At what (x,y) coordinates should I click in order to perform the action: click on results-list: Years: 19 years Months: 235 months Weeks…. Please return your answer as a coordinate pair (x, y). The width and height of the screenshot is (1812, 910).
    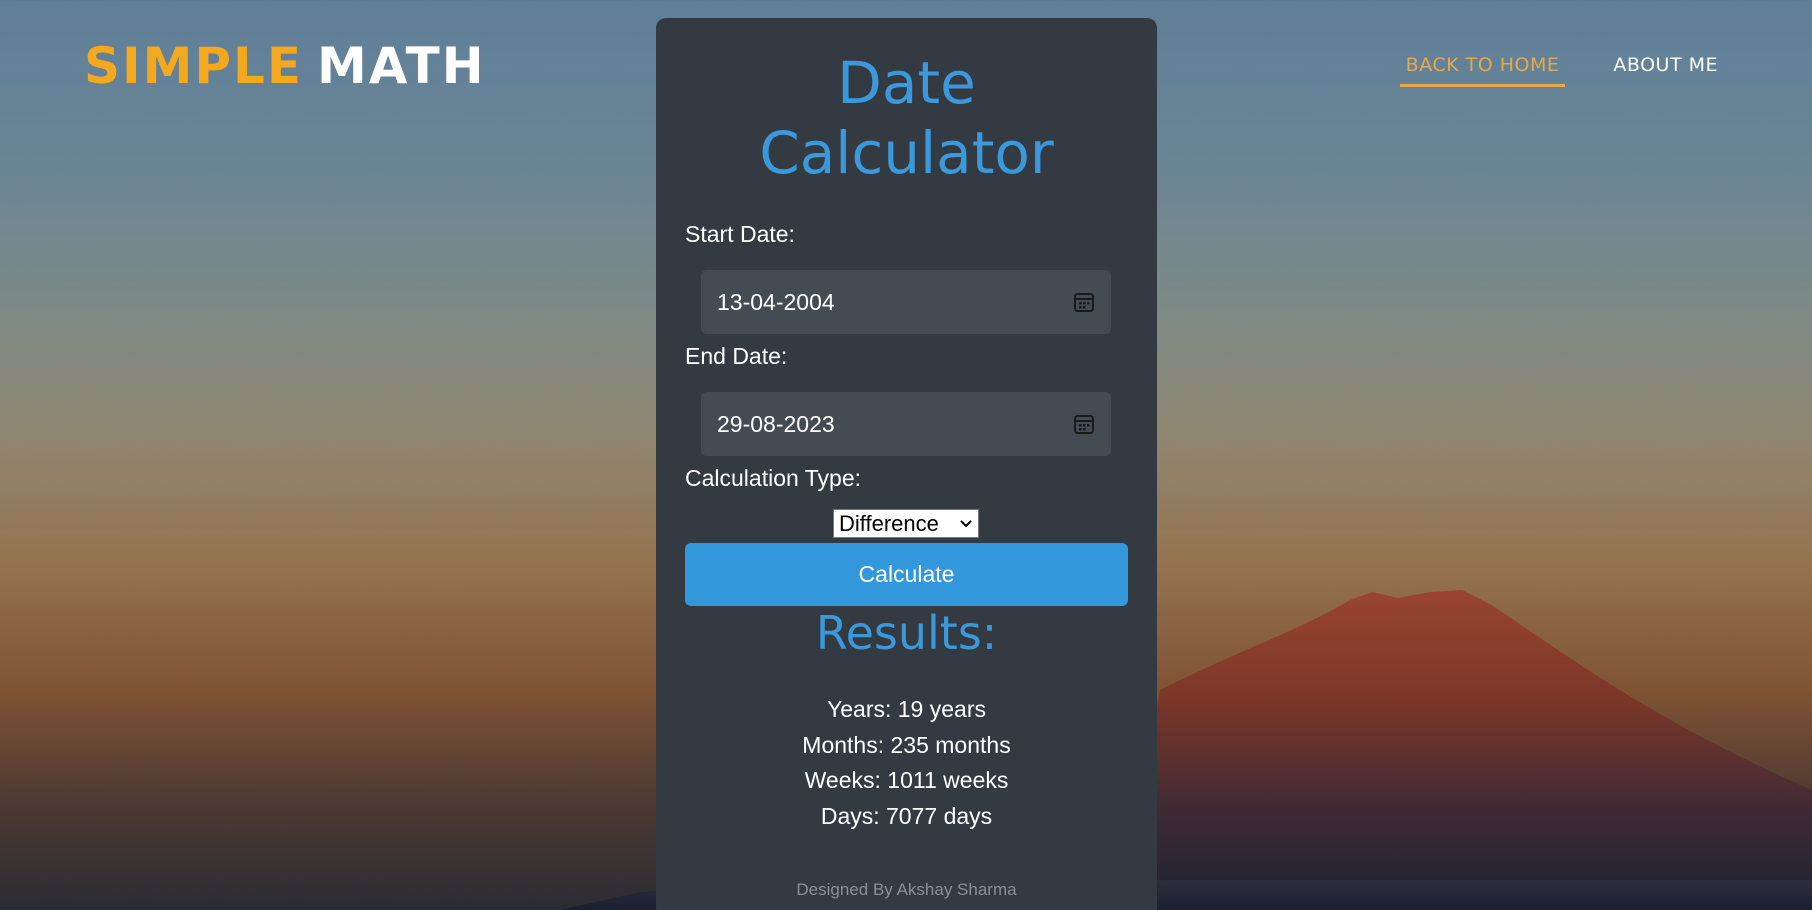
    Looking at the image, I should click on (906, 763).